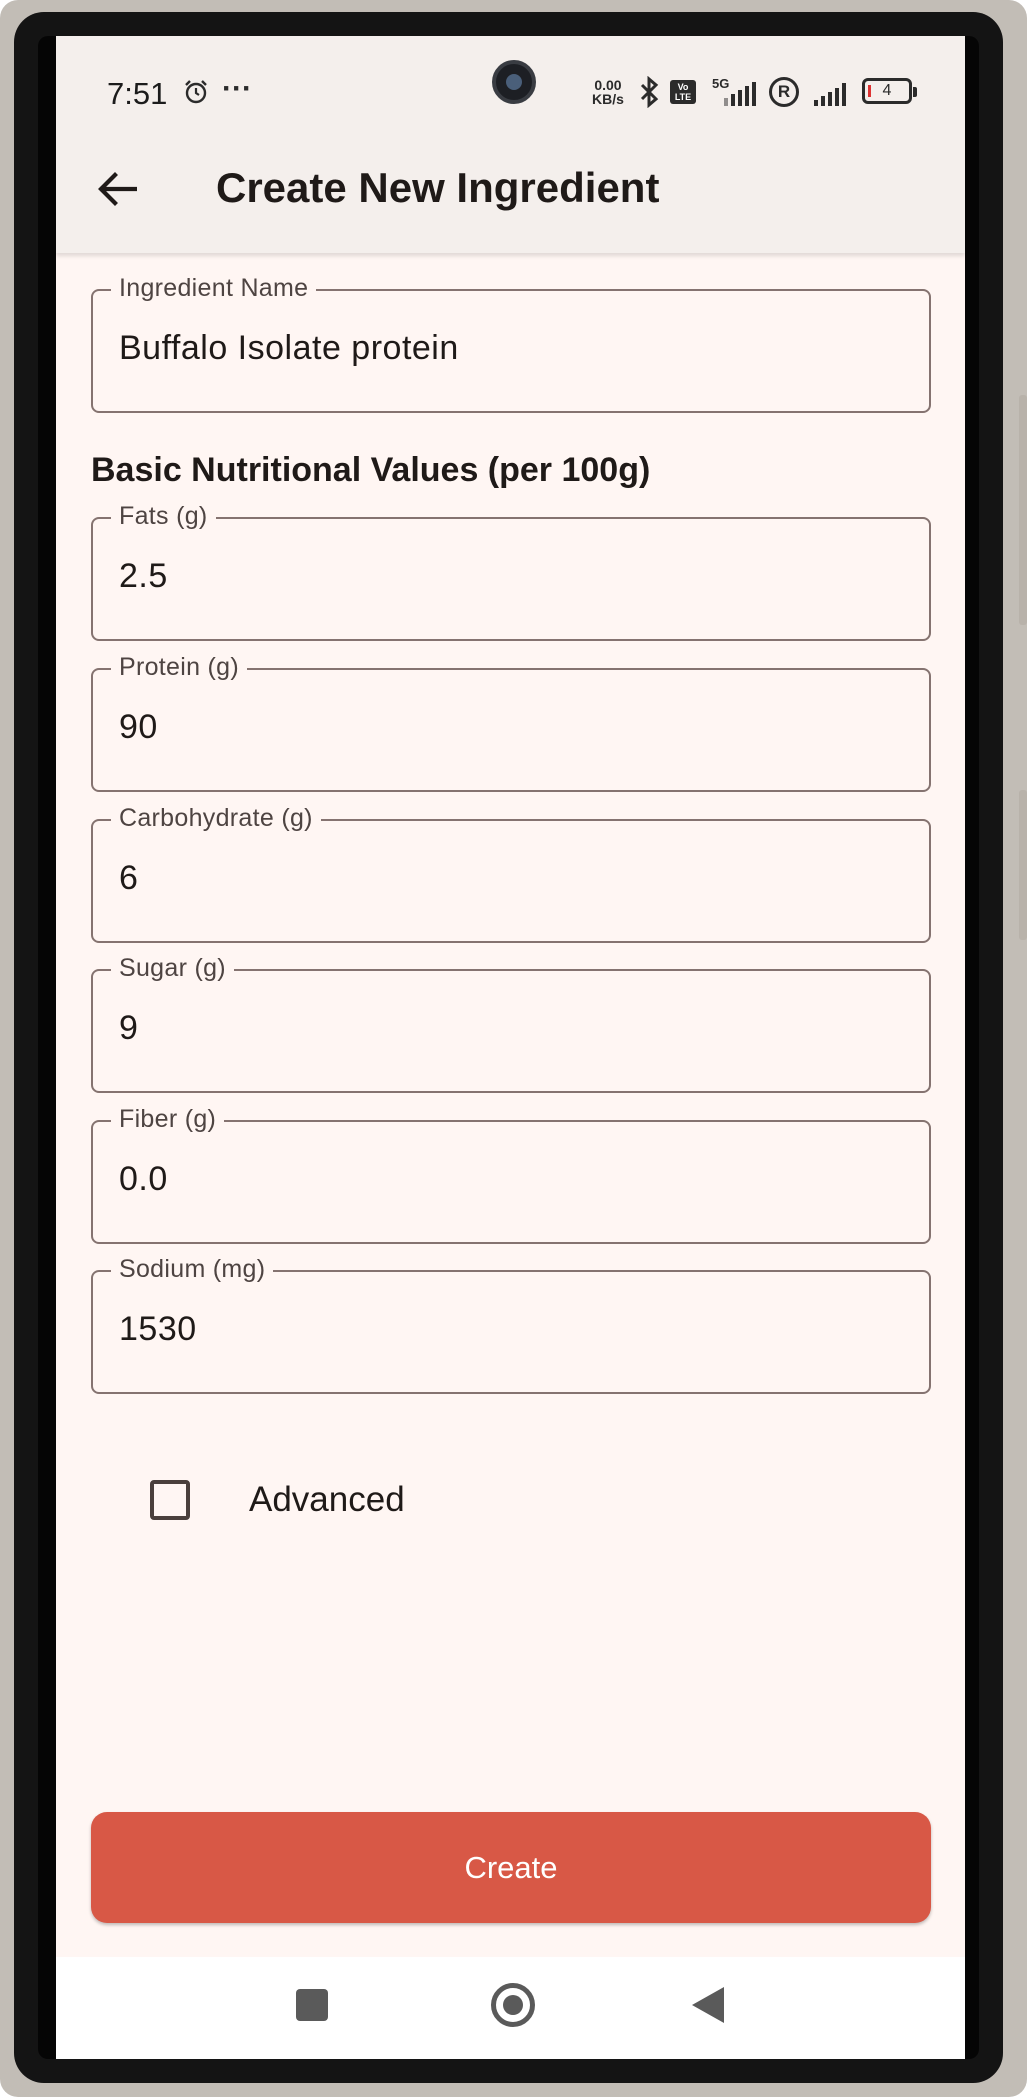 This screenshot has width=1027, height=2097. What do you see at coordinates (511, 1867) in the screenshot?
I see `create-button: Create` at bounding box center [511, 1867].